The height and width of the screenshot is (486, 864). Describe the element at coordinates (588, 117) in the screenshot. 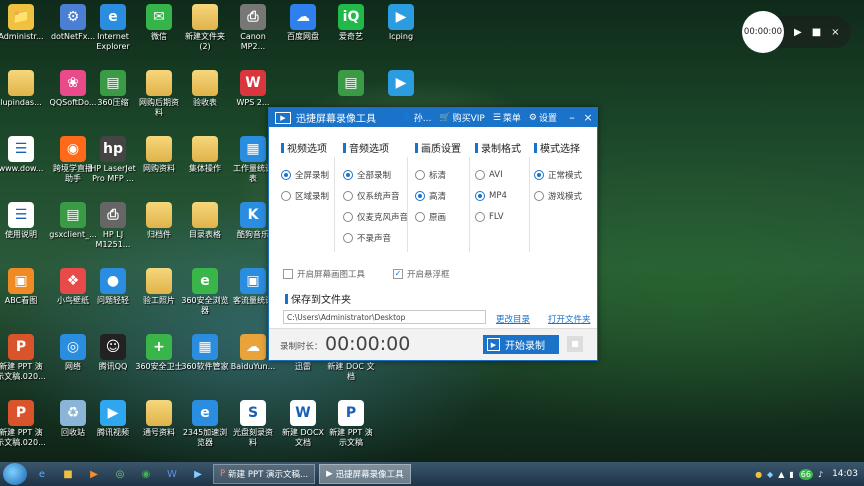

I see `close-button: ×` at that location.